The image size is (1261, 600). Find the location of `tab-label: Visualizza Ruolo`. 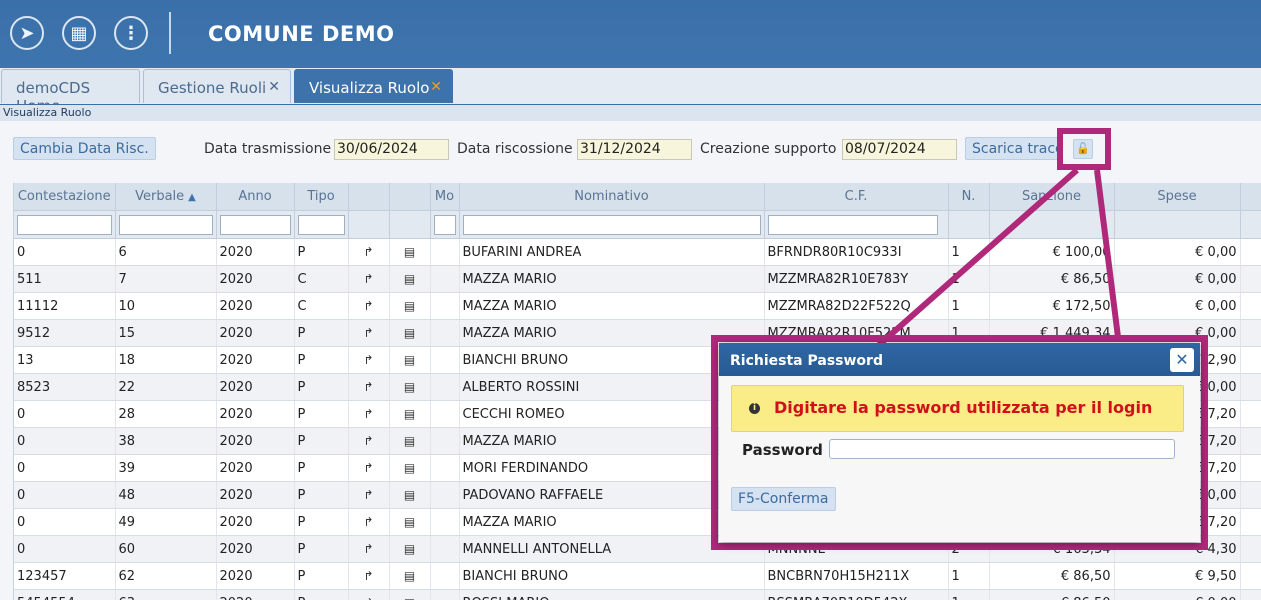

tab-label: Visualizza Ruolo is located at coordinates (369, 88).